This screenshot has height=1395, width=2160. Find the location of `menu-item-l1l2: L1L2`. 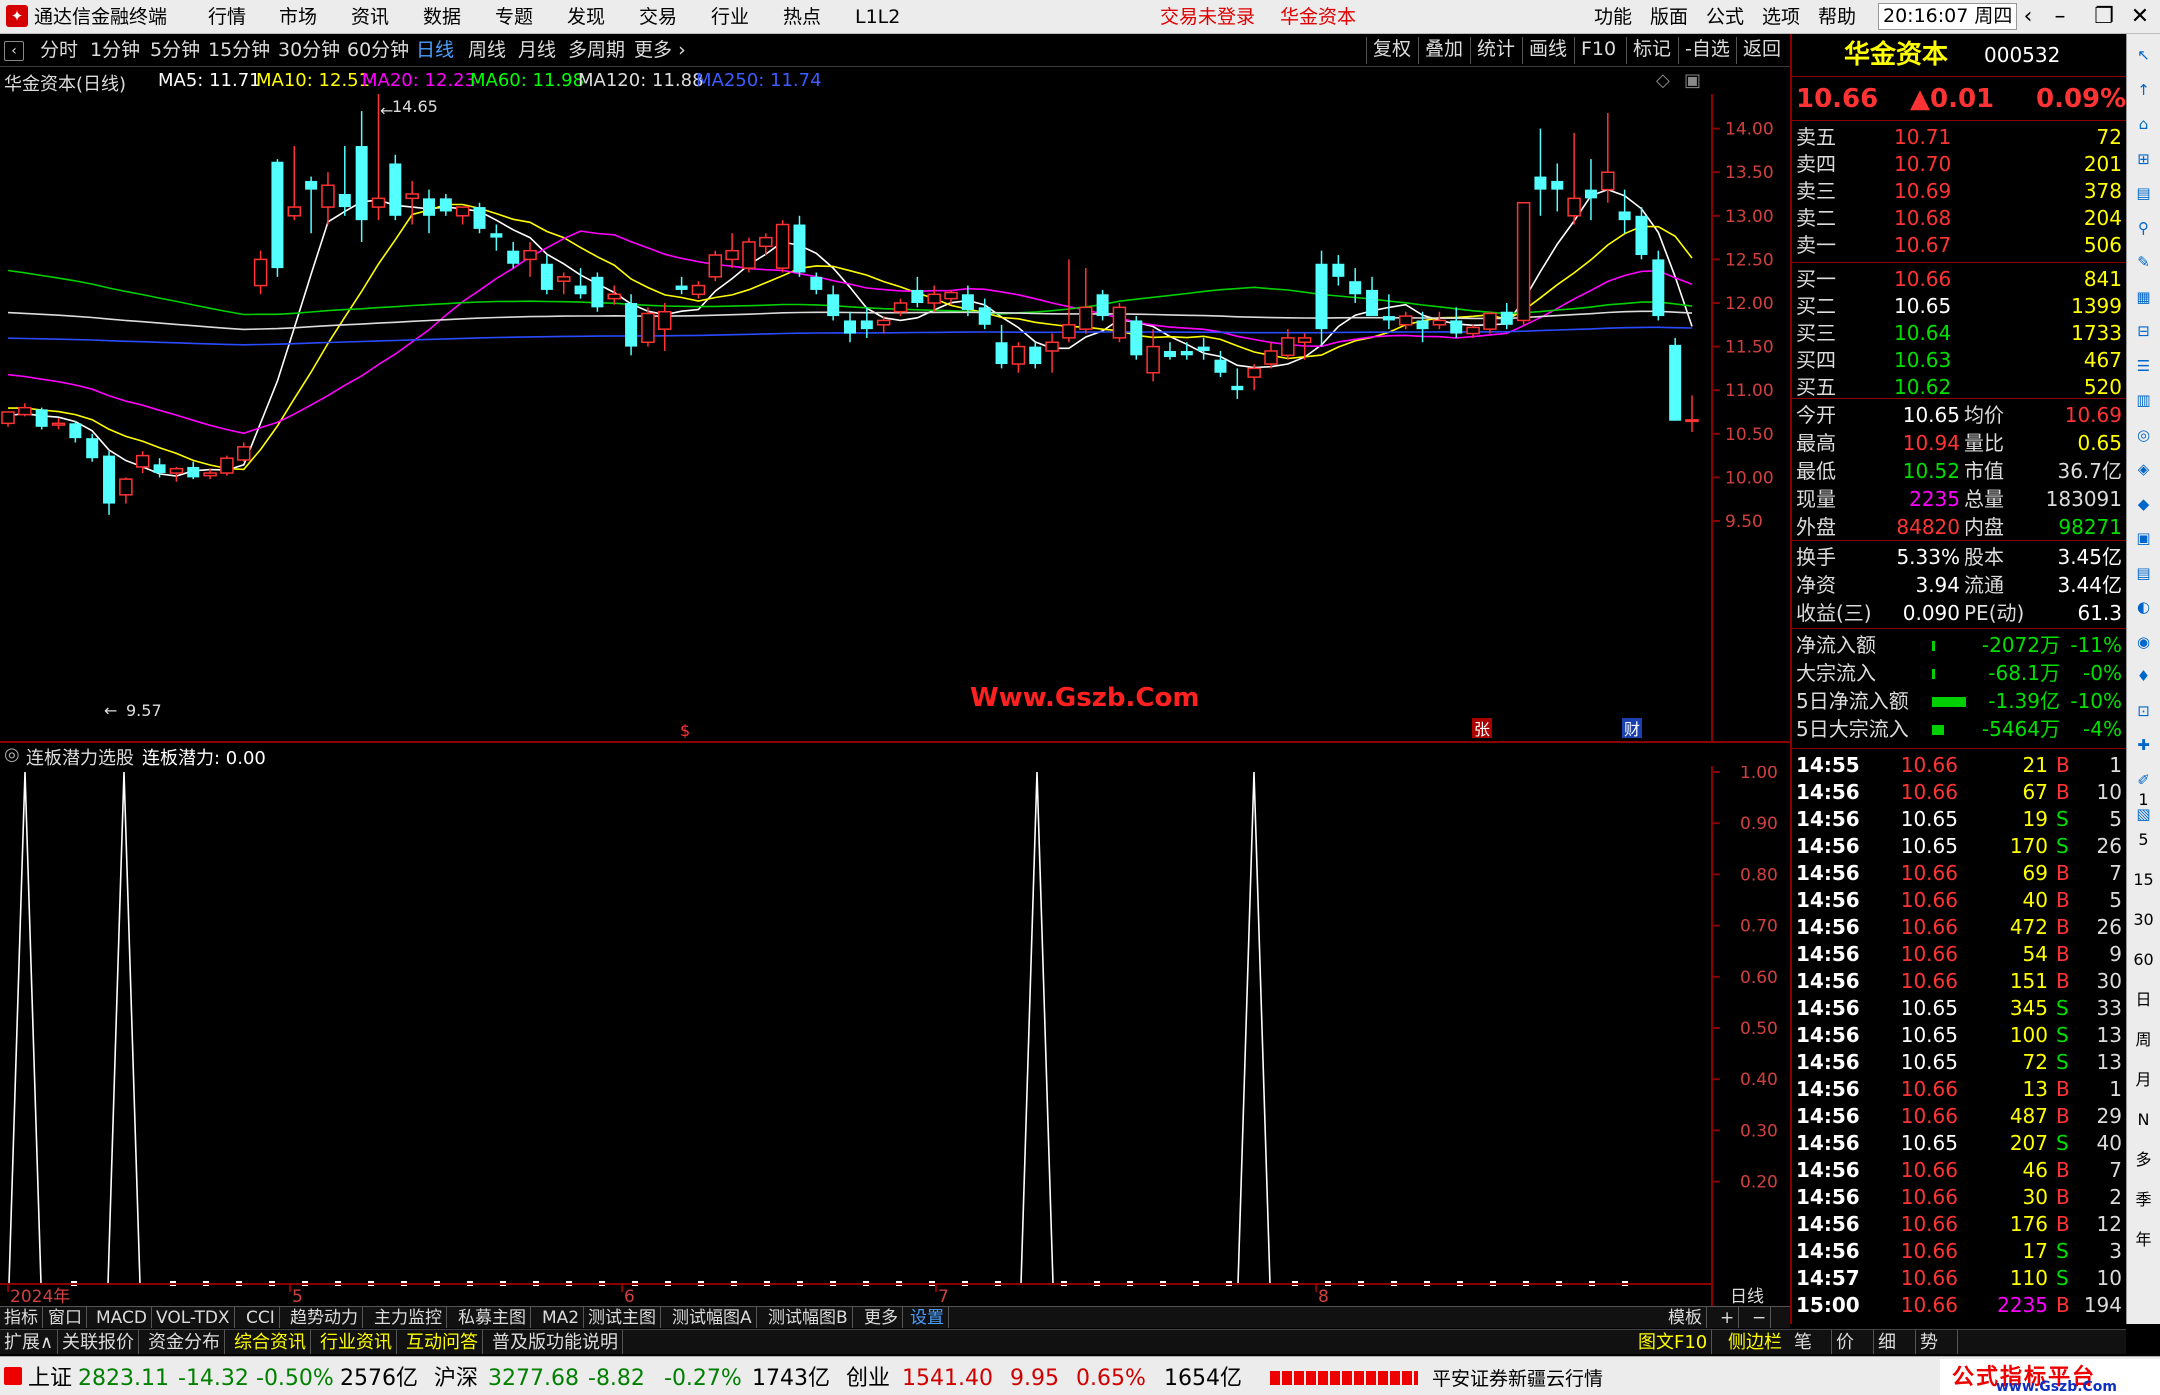

menu-item-l1l2: L1L2 is located at coordinates (877, 17).